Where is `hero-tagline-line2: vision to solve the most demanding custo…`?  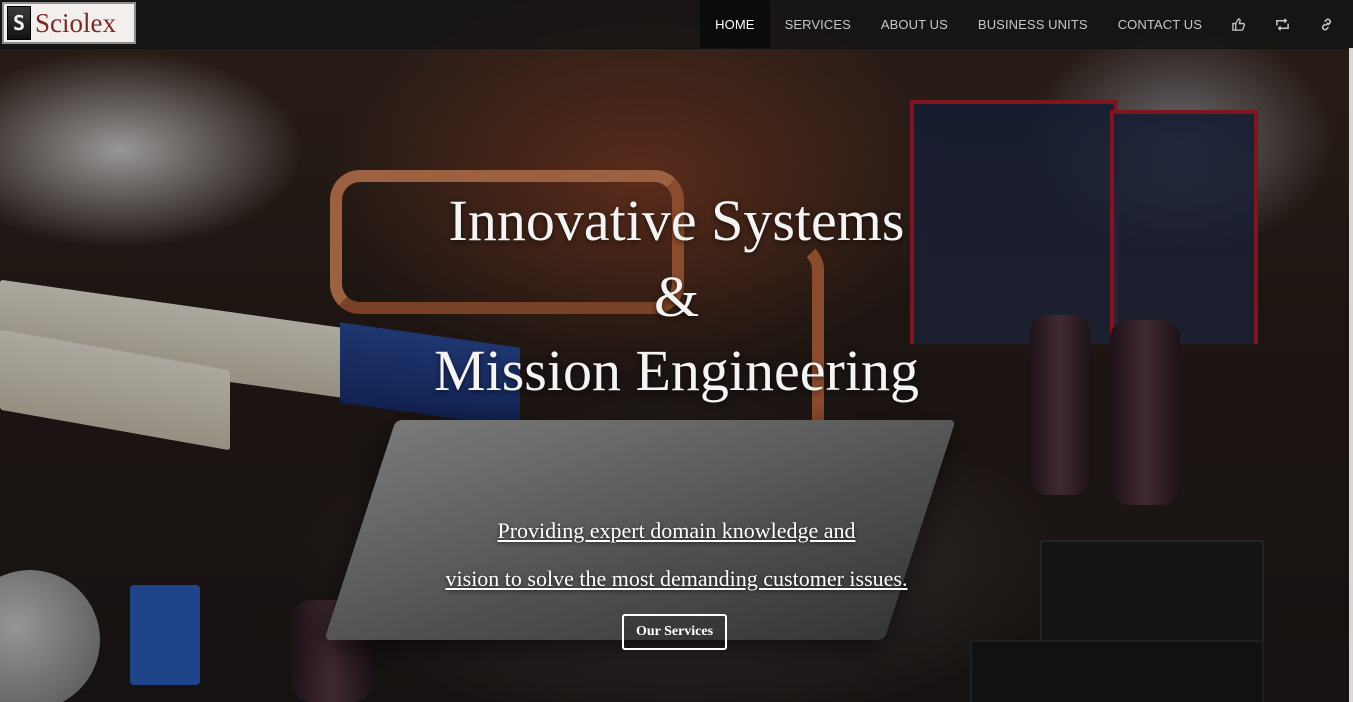 hero-tagline-line2: vision to solve the most demanding custo… is located at coordinates (676, 579).